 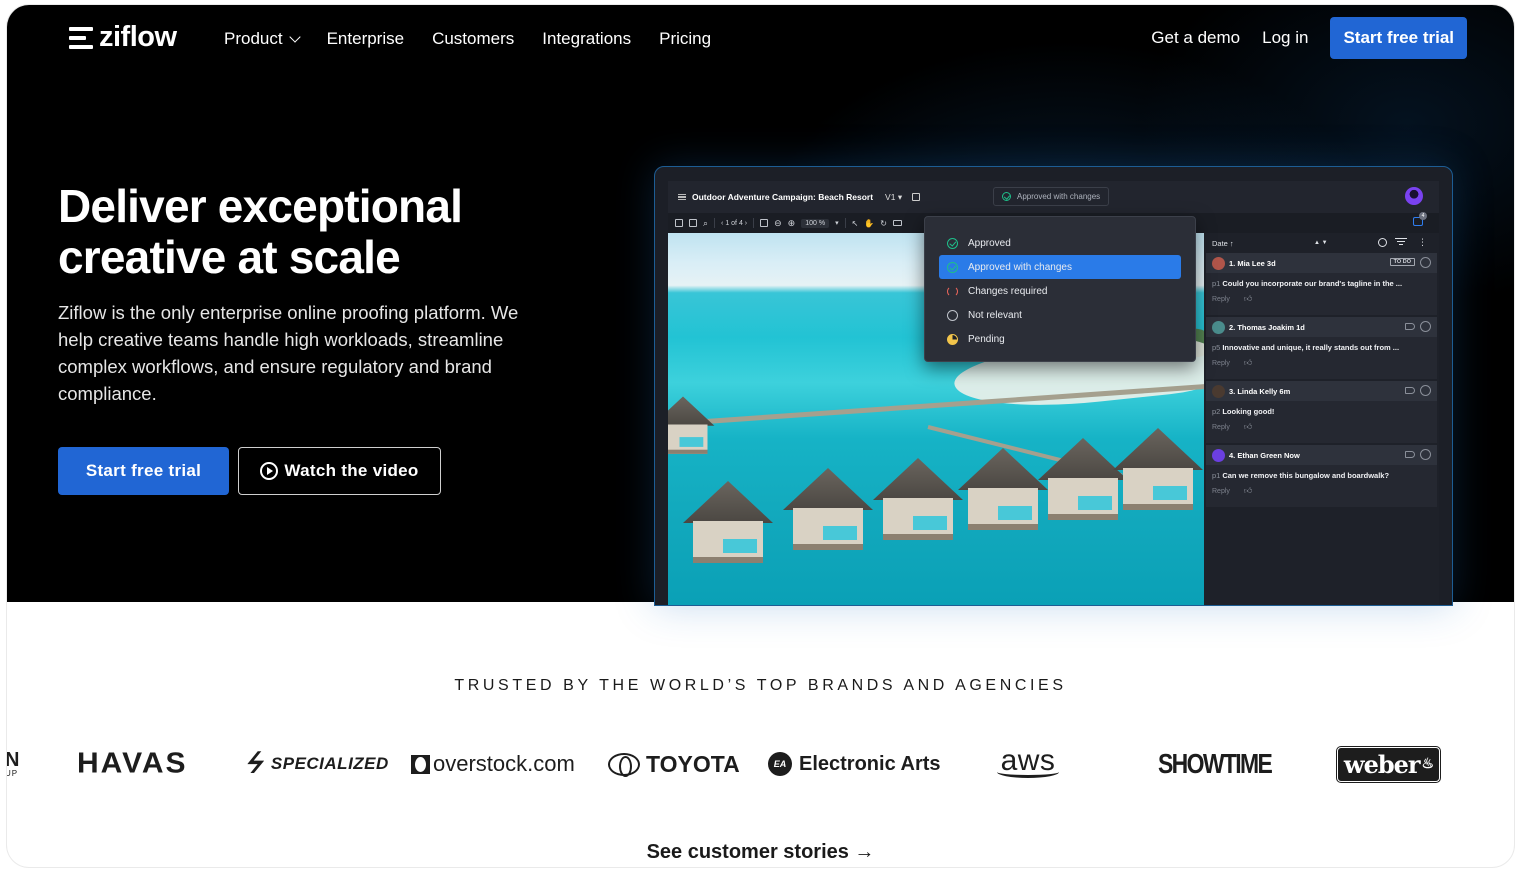 What do you see at coordinates (693, 223) in the screenshot?
I see `thumbnails-icon` at bounding box center [693, 223].